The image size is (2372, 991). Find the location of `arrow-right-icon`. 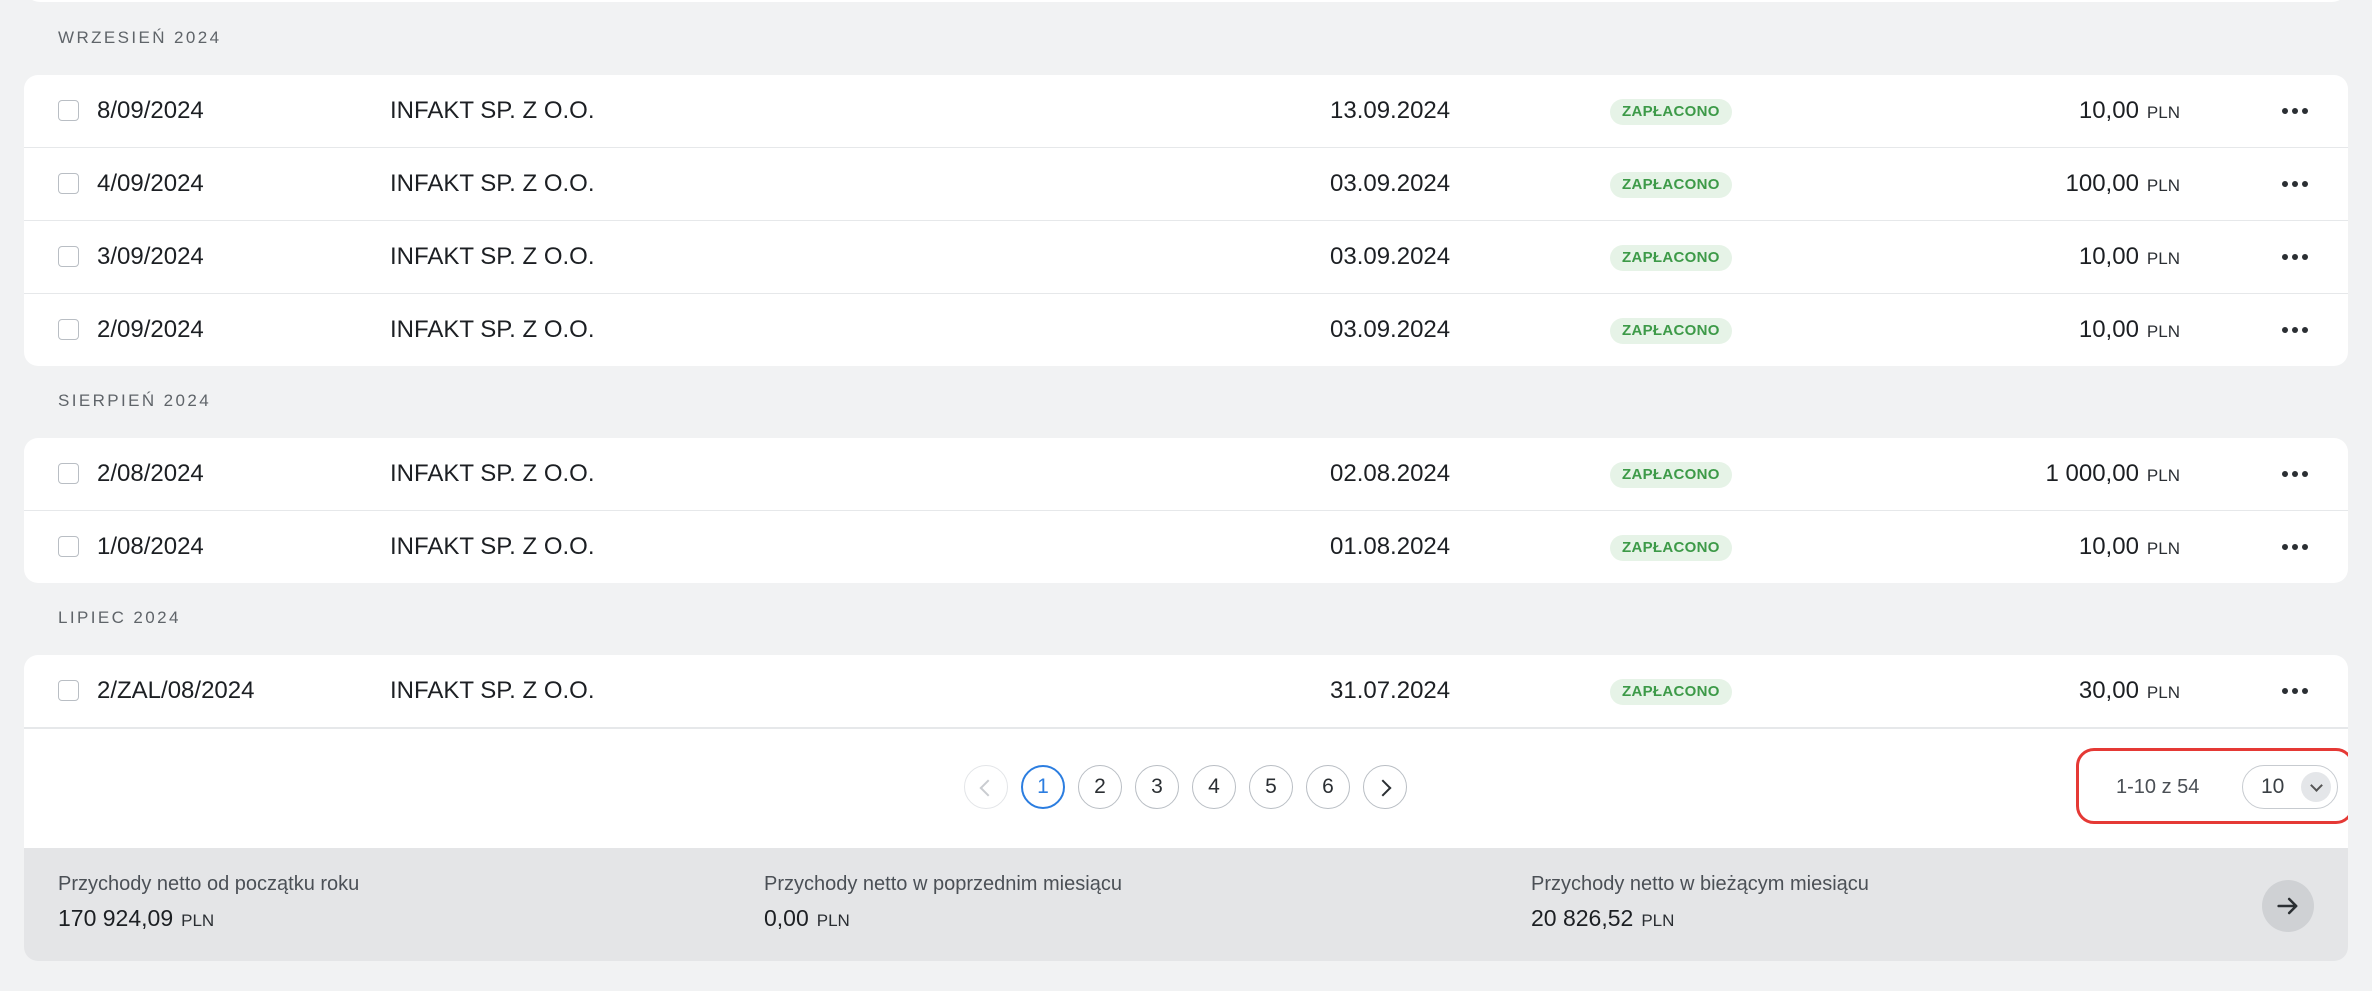

arrow-right-icon is located at coordinates (2288, 906).